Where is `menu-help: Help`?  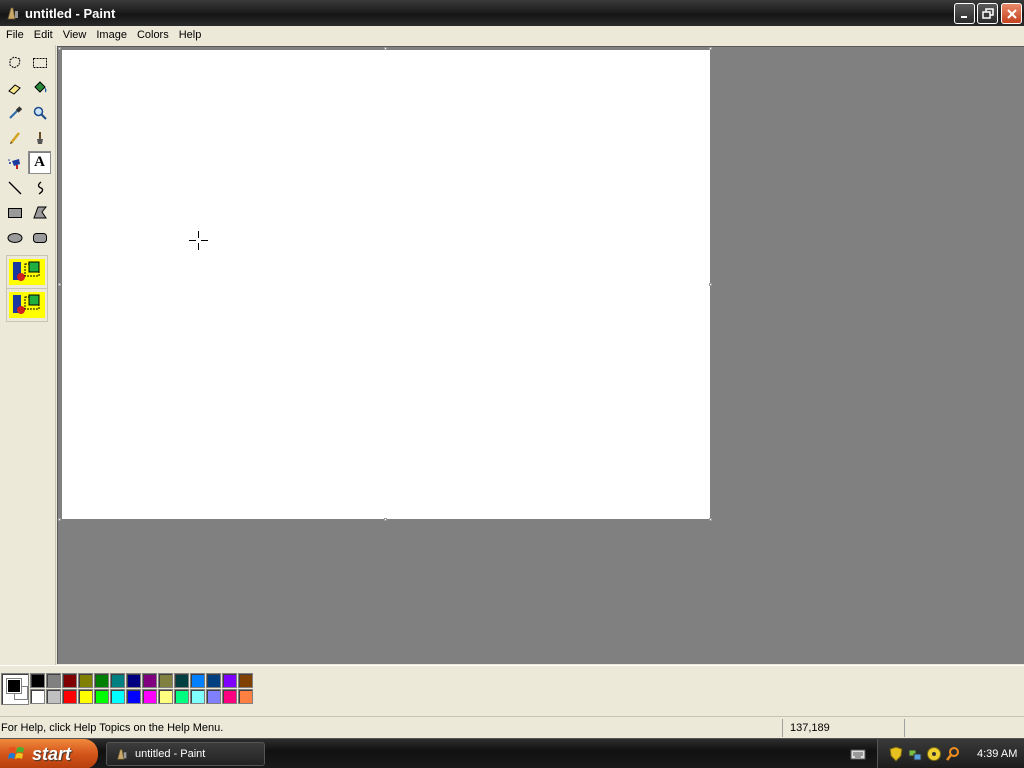
menu-help: Help is located at coordinates (190, 35).